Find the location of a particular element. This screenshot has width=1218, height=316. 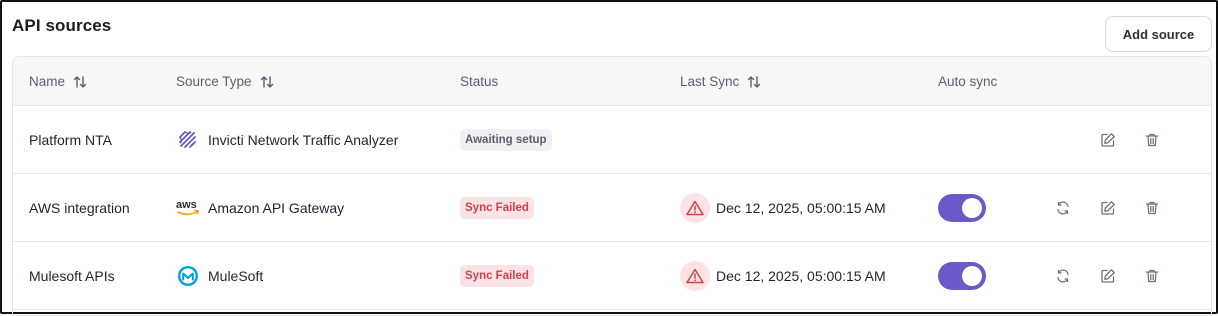

column-header-status: Status is located at coordinates (479, 81).